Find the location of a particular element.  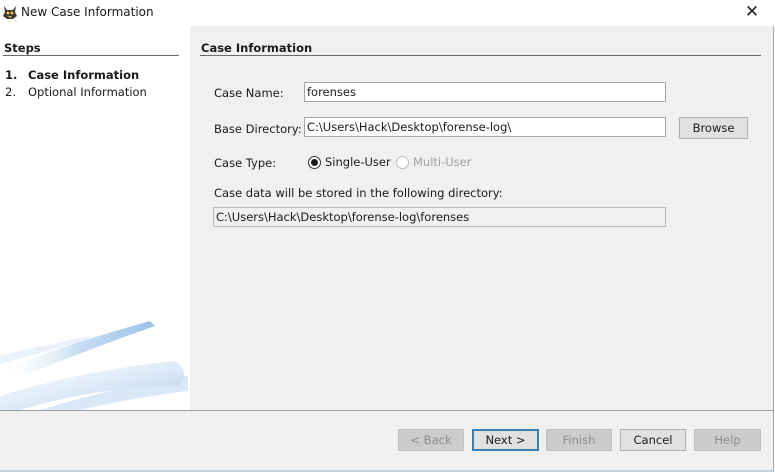

base-directory-label: Base Directory: is located at coordinates (258, 129).